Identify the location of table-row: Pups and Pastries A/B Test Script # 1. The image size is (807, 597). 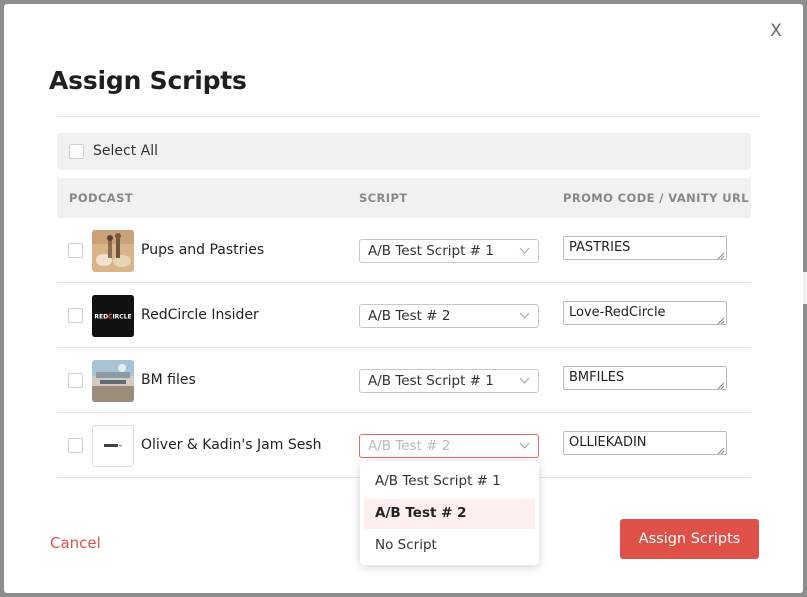
(404, 250).